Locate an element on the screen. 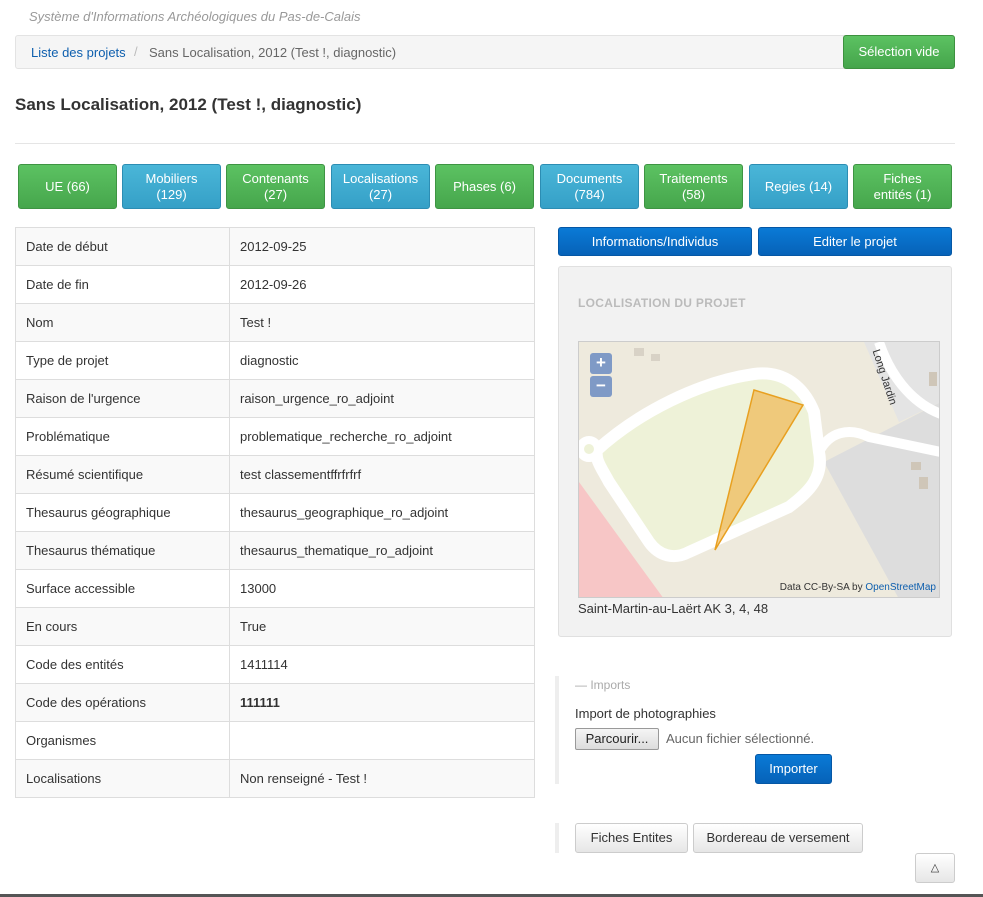  detail-value: Non renseigné - Test ! is located at coordinates (382, 778).